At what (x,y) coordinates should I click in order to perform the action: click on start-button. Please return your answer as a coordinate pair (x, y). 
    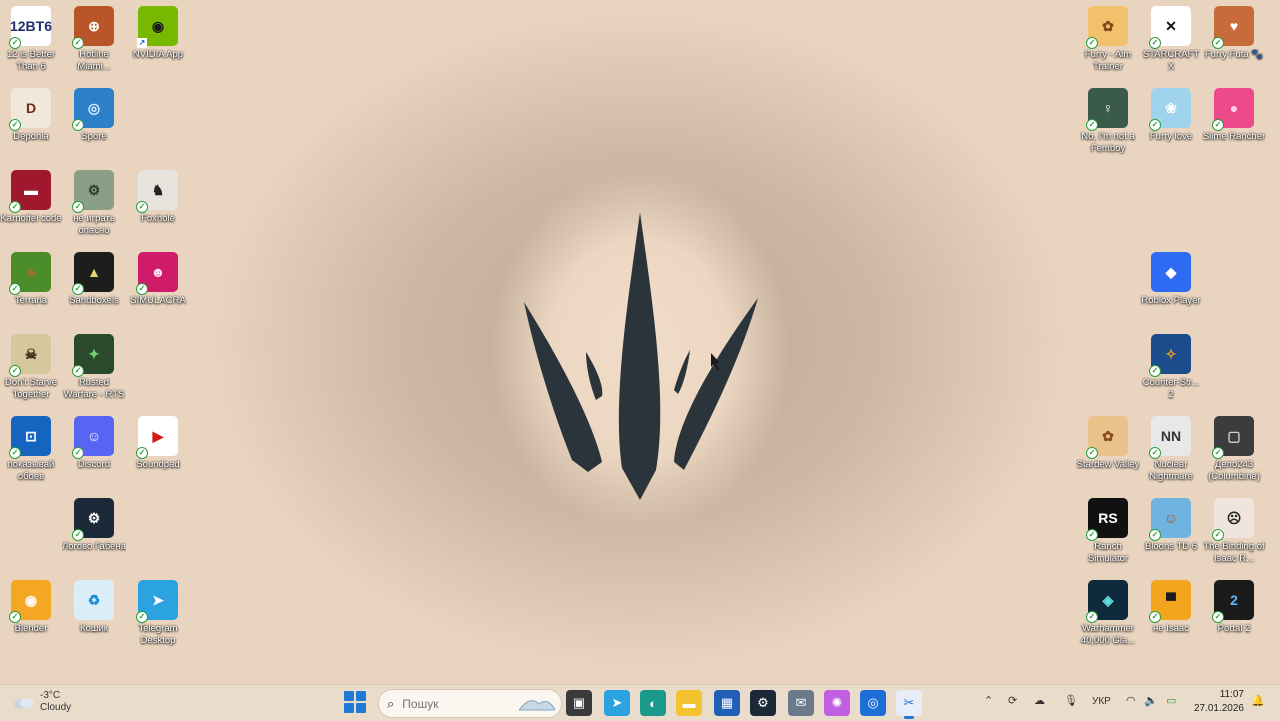
    Looking at the image, I should click on (355, 702).